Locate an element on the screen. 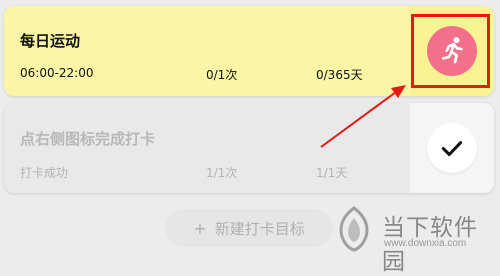  new-goal-label: 新建打卡目标 is located at coordinates (259, 228).